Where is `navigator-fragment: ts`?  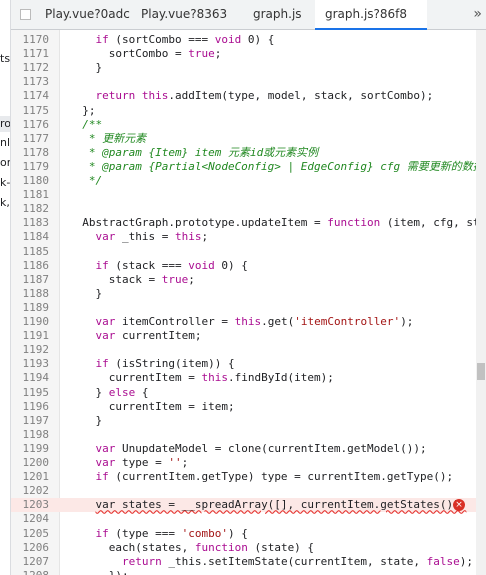
navigator-fragment: ts is located at coordinates (5, 58).